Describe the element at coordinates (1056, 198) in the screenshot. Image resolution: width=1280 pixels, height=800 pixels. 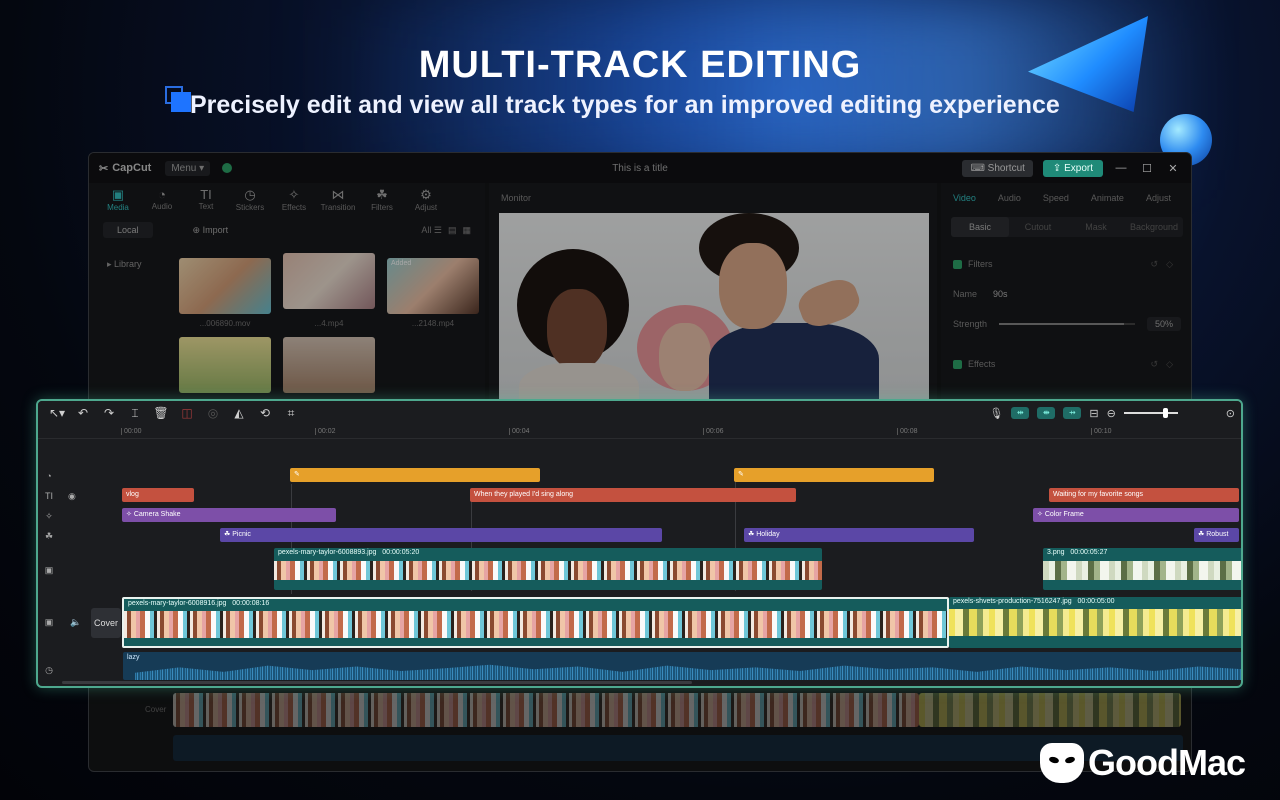
I see `tab-speed: Speed` at that location.